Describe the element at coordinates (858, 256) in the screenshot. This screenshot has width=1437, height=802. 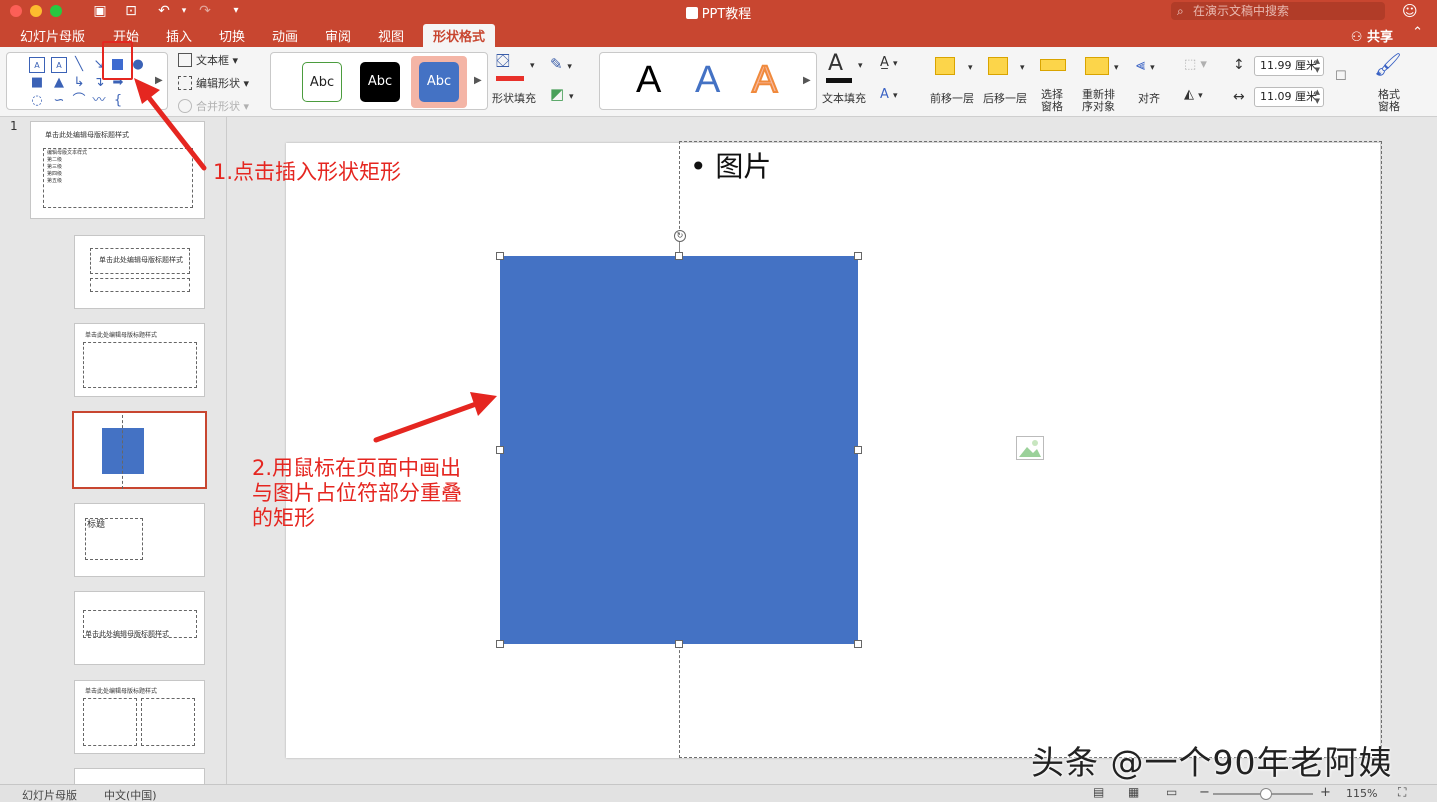
I see `resize-handle-top-right` at that location.